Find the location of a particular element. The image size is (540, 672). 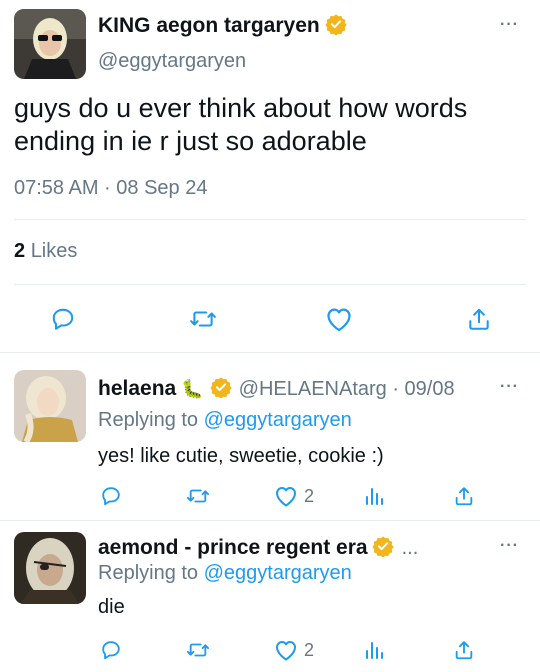

author-name-row: KING aegon targaryen is located at coordinates (222, 26).